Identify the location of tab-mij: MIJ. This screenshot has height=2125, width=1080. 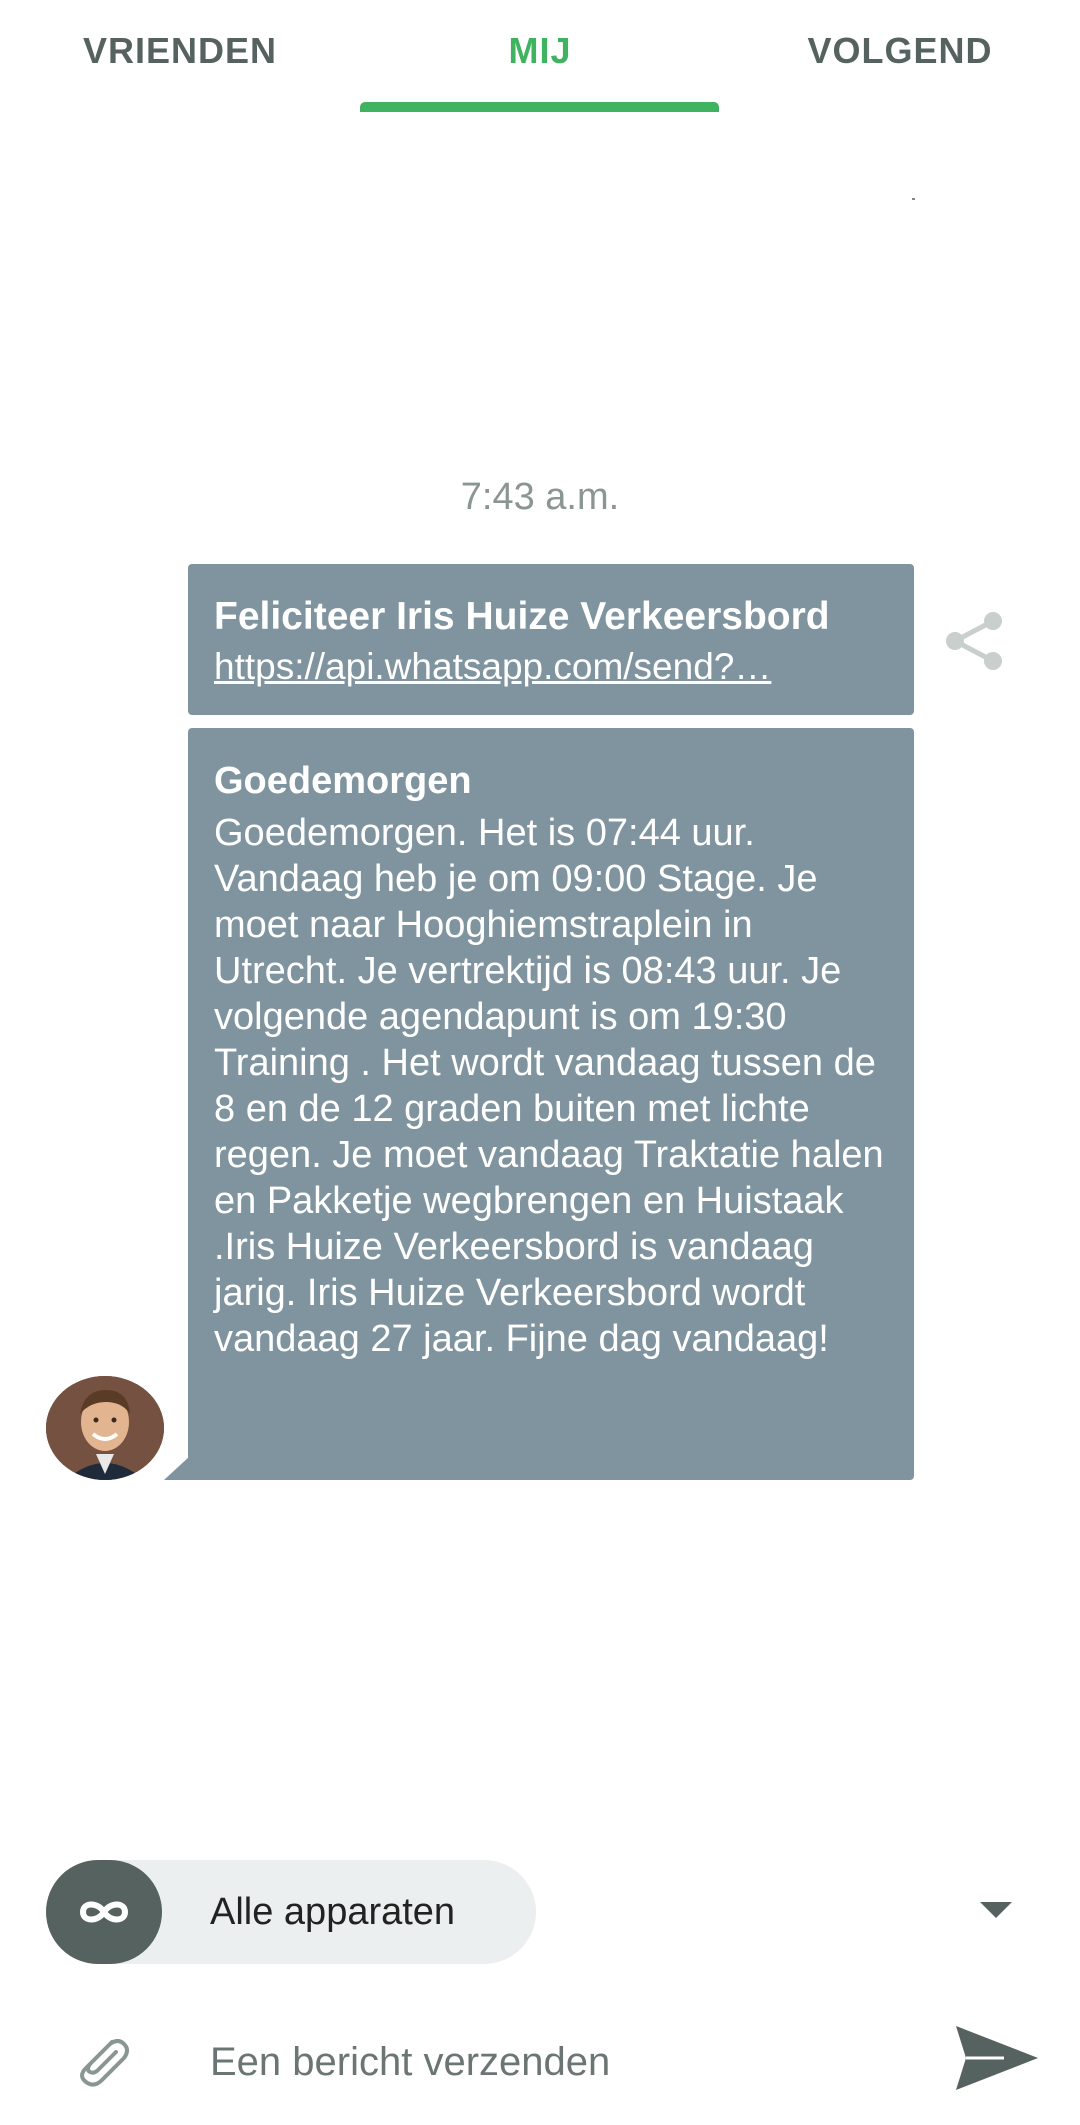
(540, 56).